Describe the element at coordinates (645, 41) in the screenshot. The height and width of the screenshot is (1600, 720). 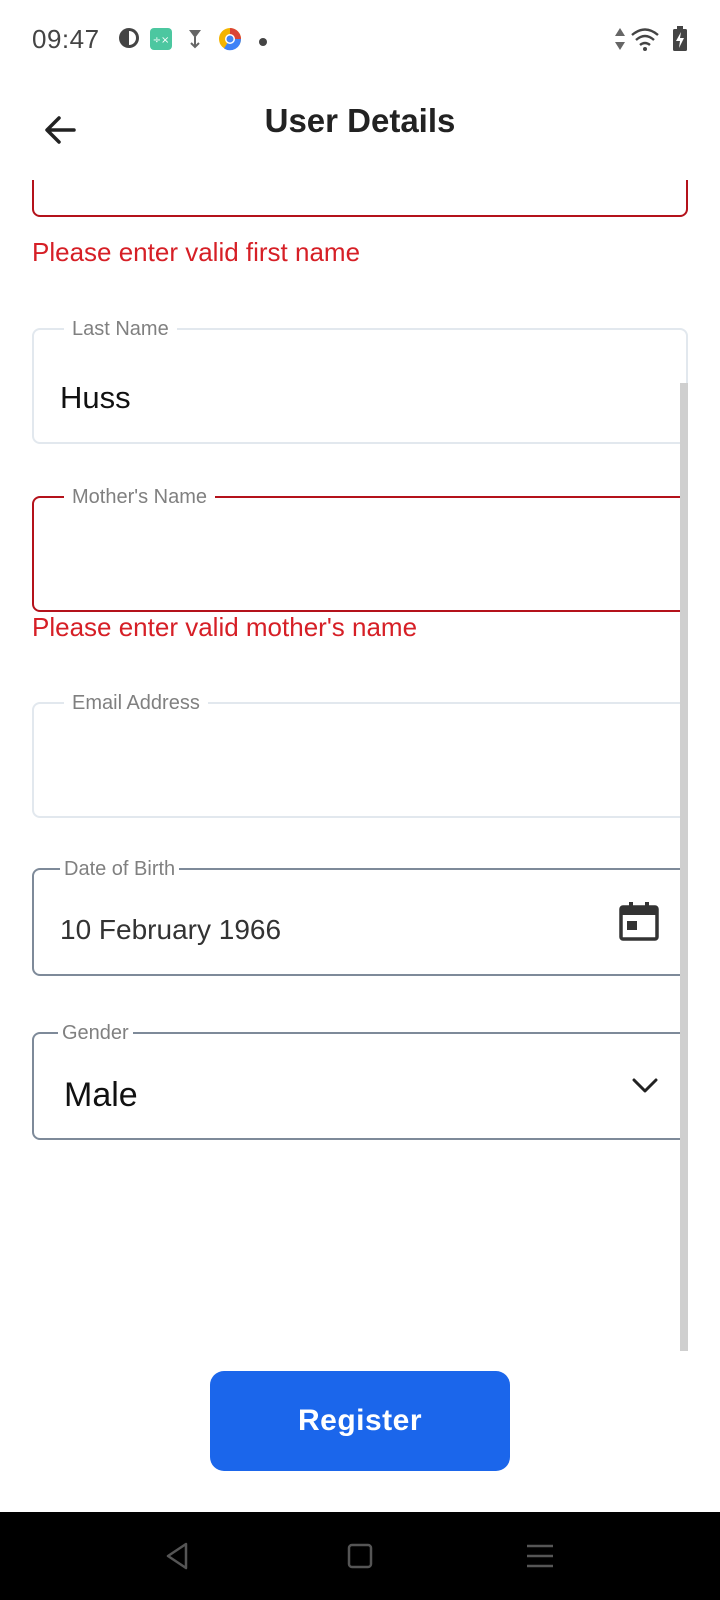
I see `wifi-icon` at that location.